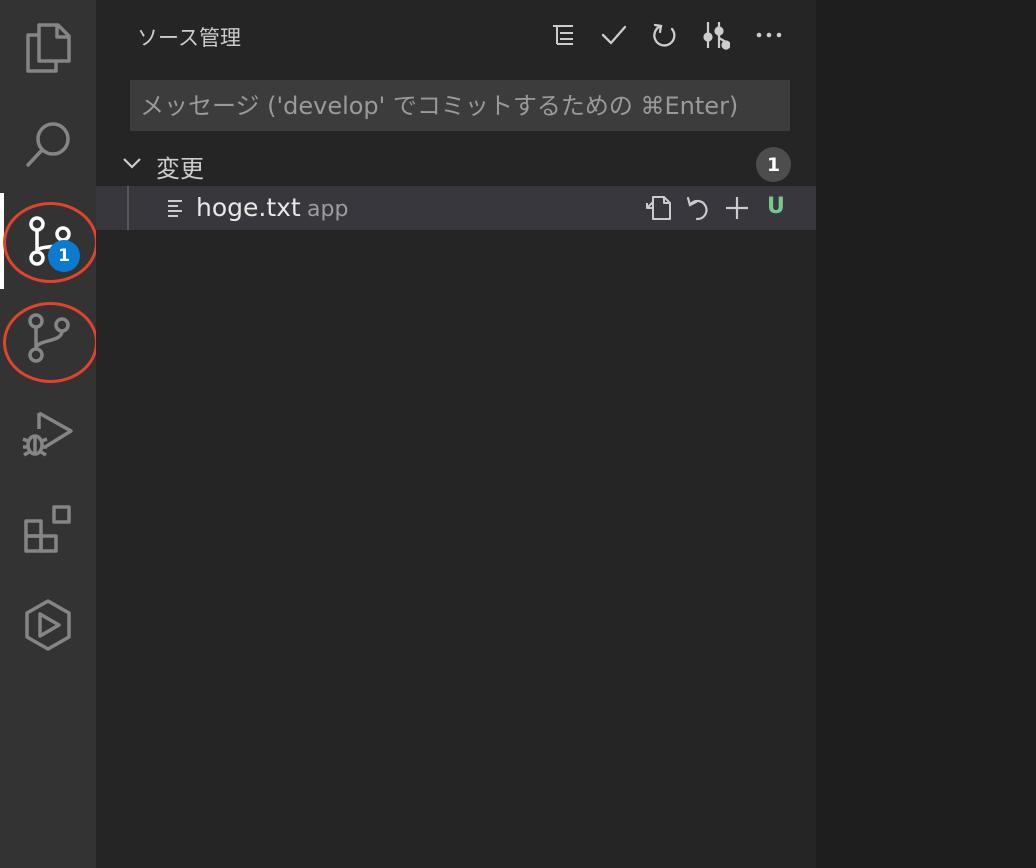  I want to click on extensions-icon, so click(47, 529).